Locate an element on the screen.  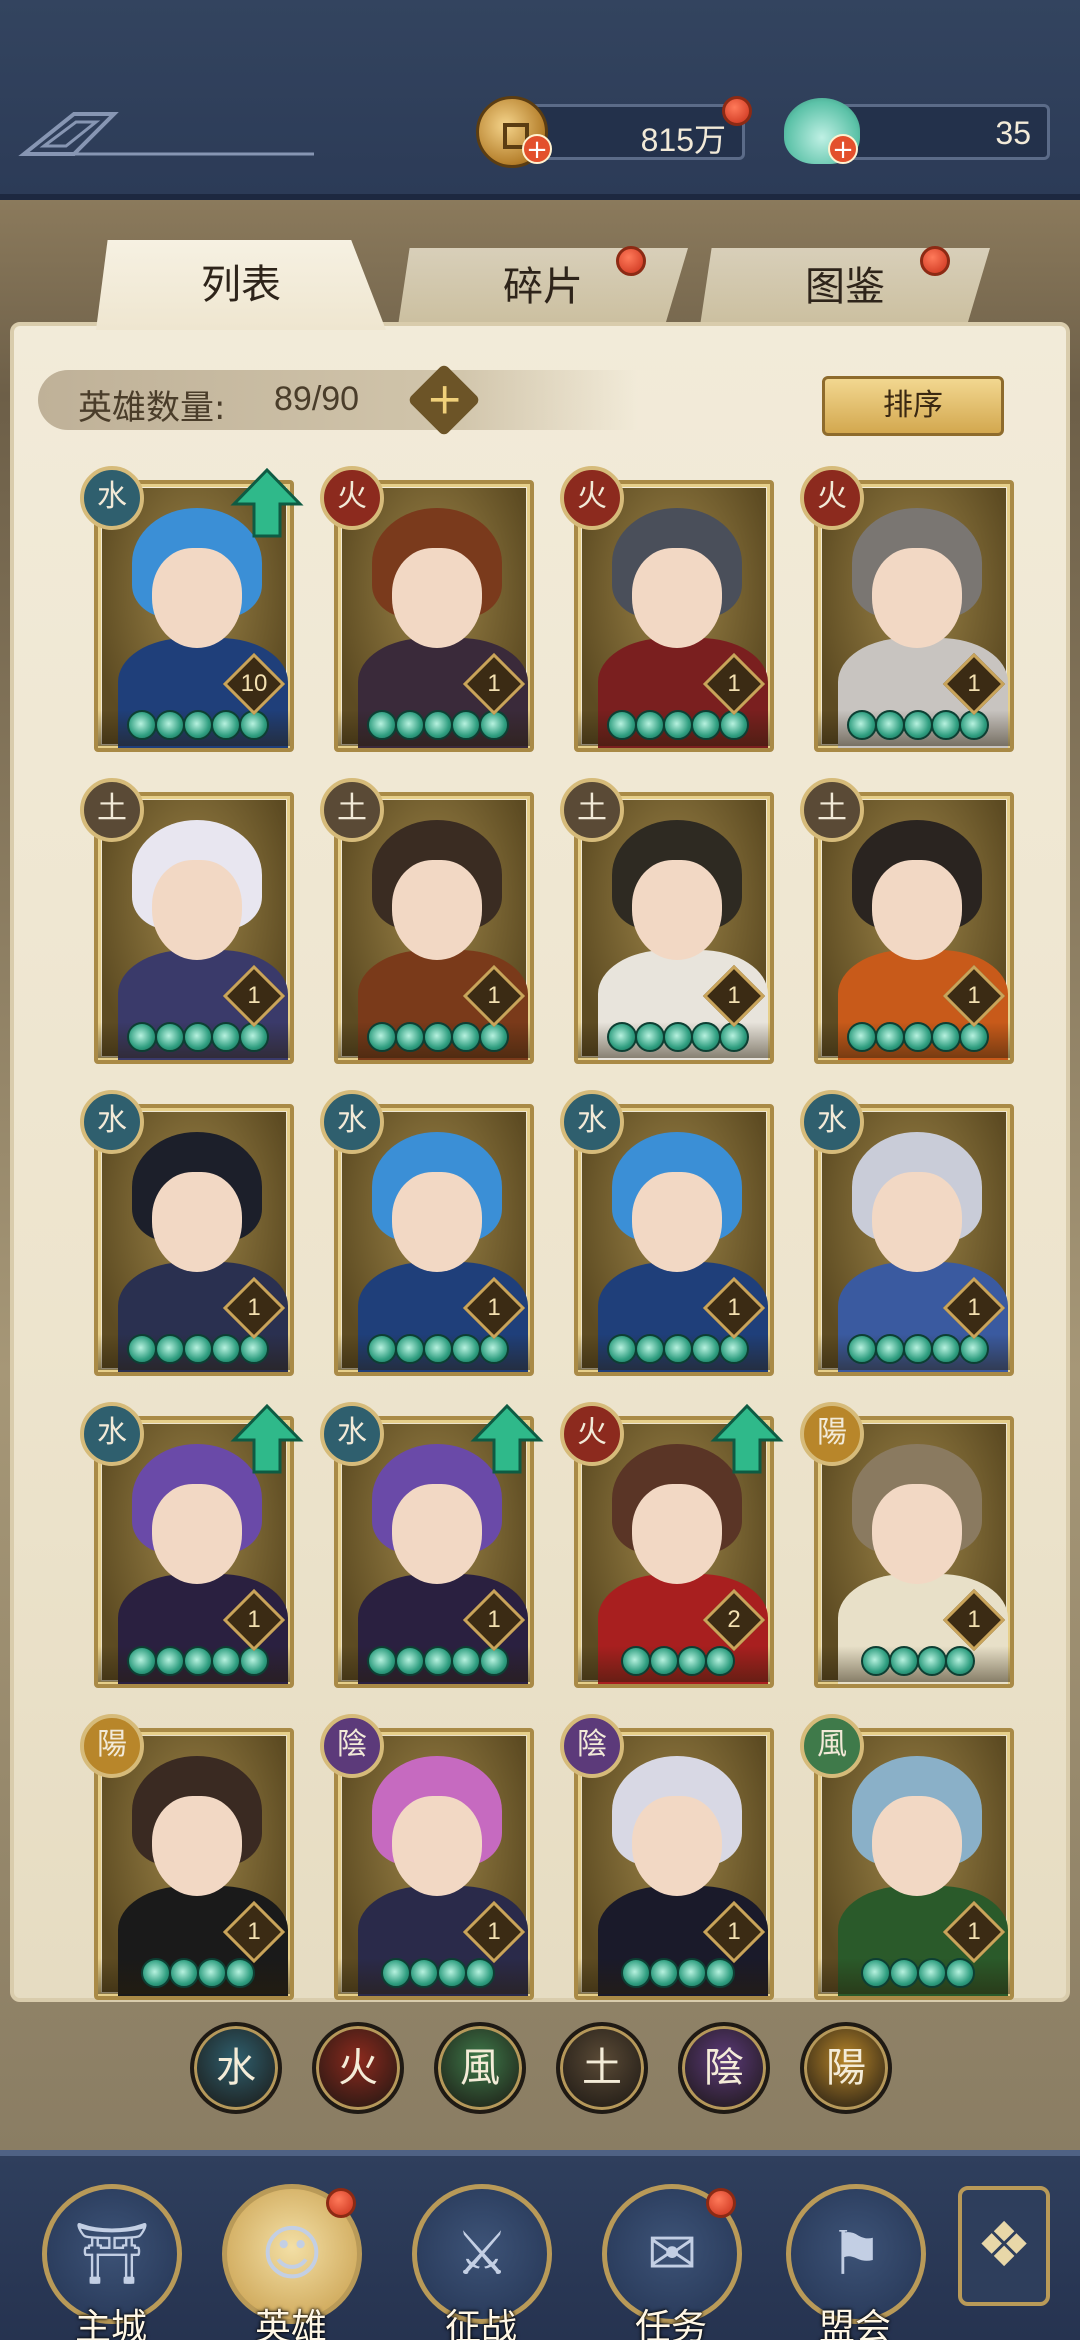
element-filter-button: 水 is located at coordinates (236, 2068).